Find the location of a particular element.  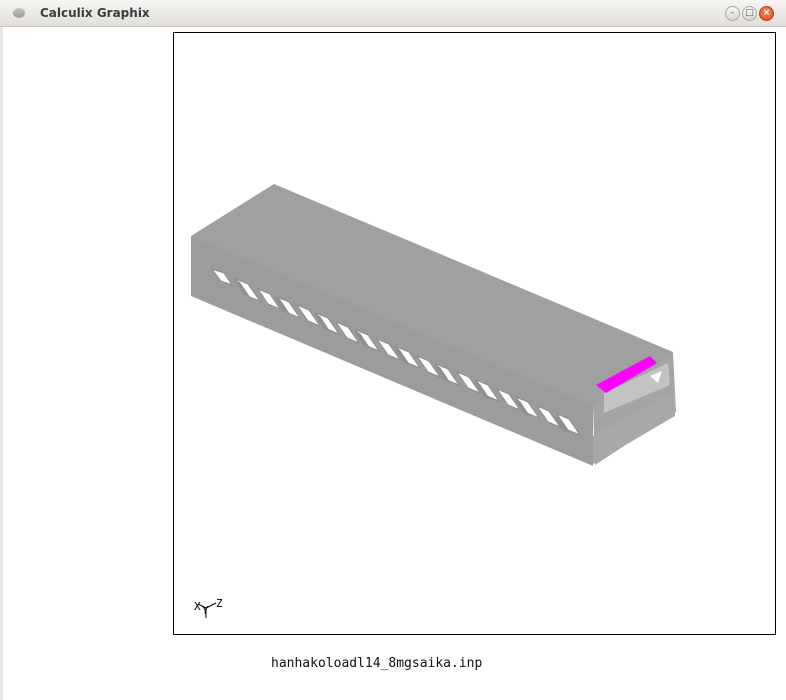

axis-z-label: Z is located at coordinates (219, 603).